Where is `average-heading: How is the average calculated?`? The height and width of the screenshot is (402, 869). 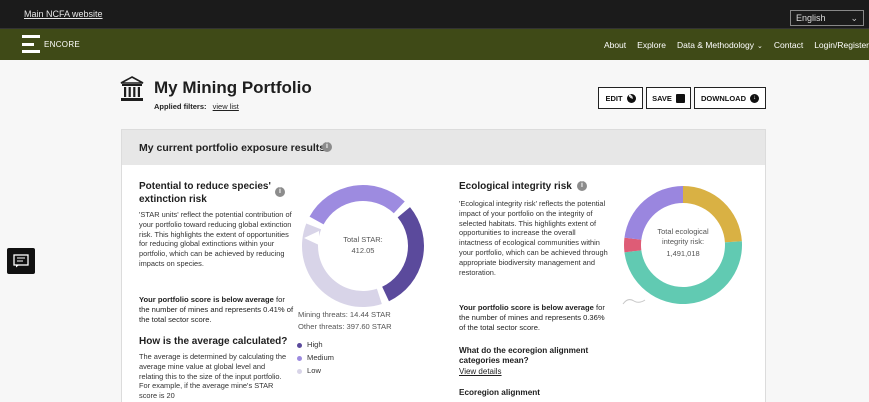
average-heading: How is the average calculated? is located at coordinates (213, 341).